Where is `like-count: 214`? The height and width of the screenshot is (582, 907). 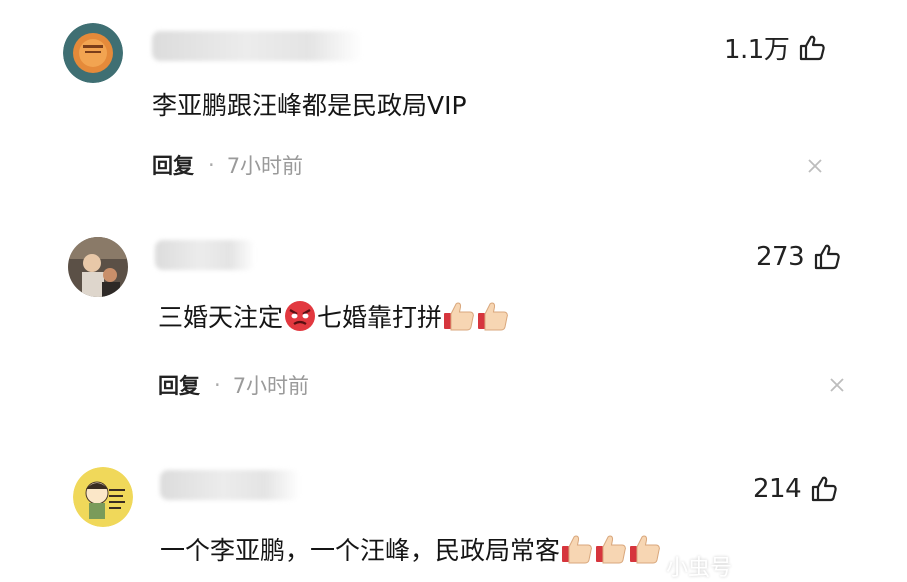
like-count: 214 is located at coordinates (777, 489).